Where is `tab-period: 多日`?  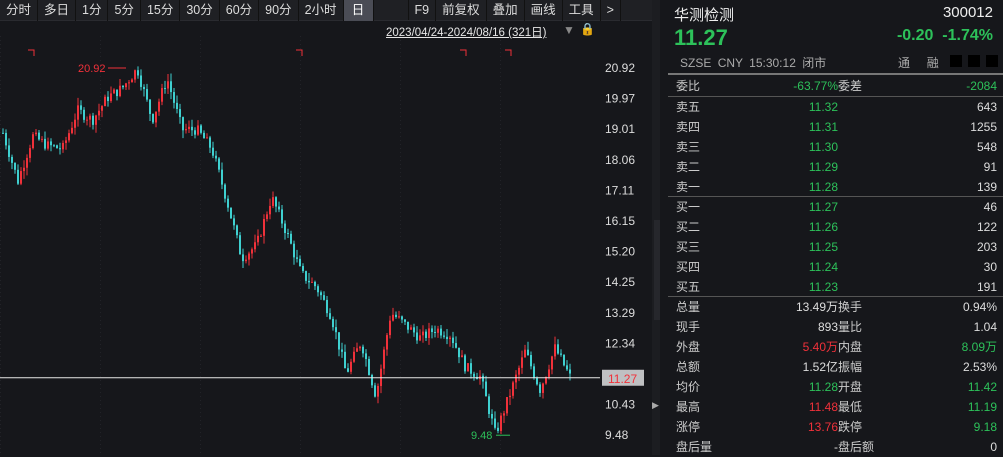 tab-period: 多日 is located at coordinates (57, 10).